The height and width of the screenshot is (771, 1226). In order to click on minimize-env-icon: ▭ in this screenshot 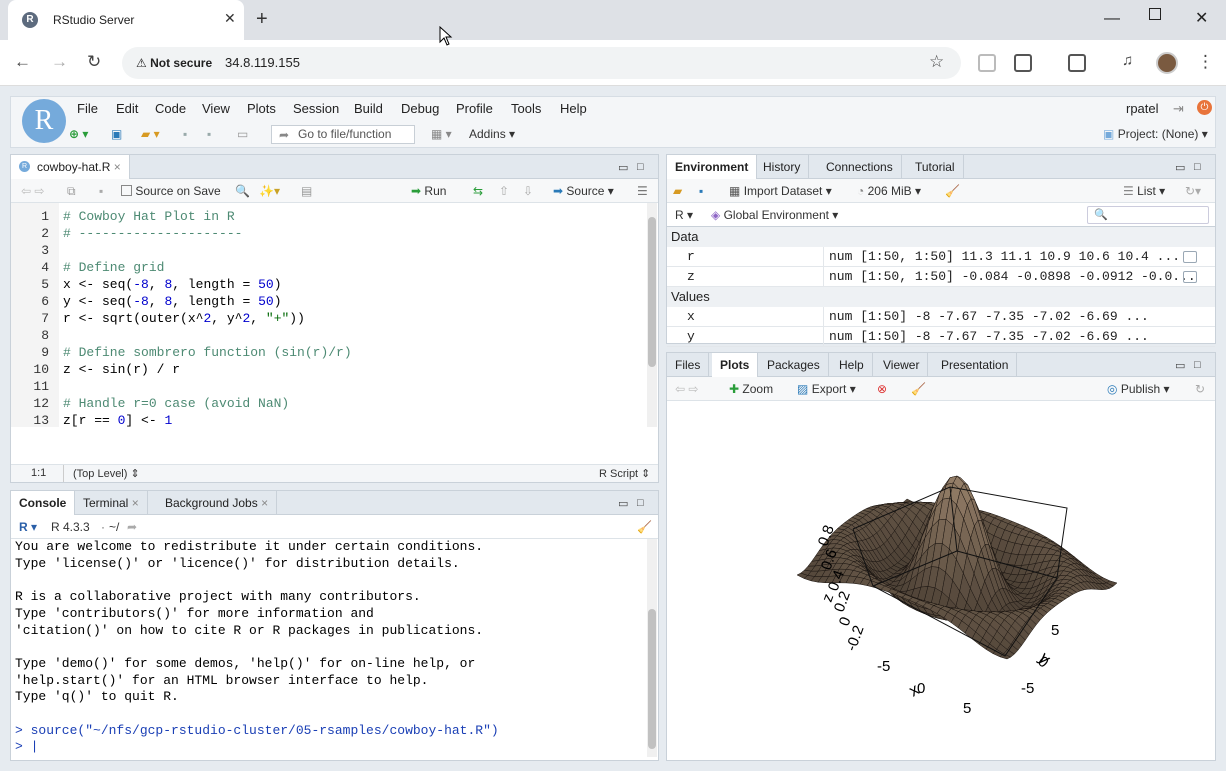, I will do `click(1180, 167)`.